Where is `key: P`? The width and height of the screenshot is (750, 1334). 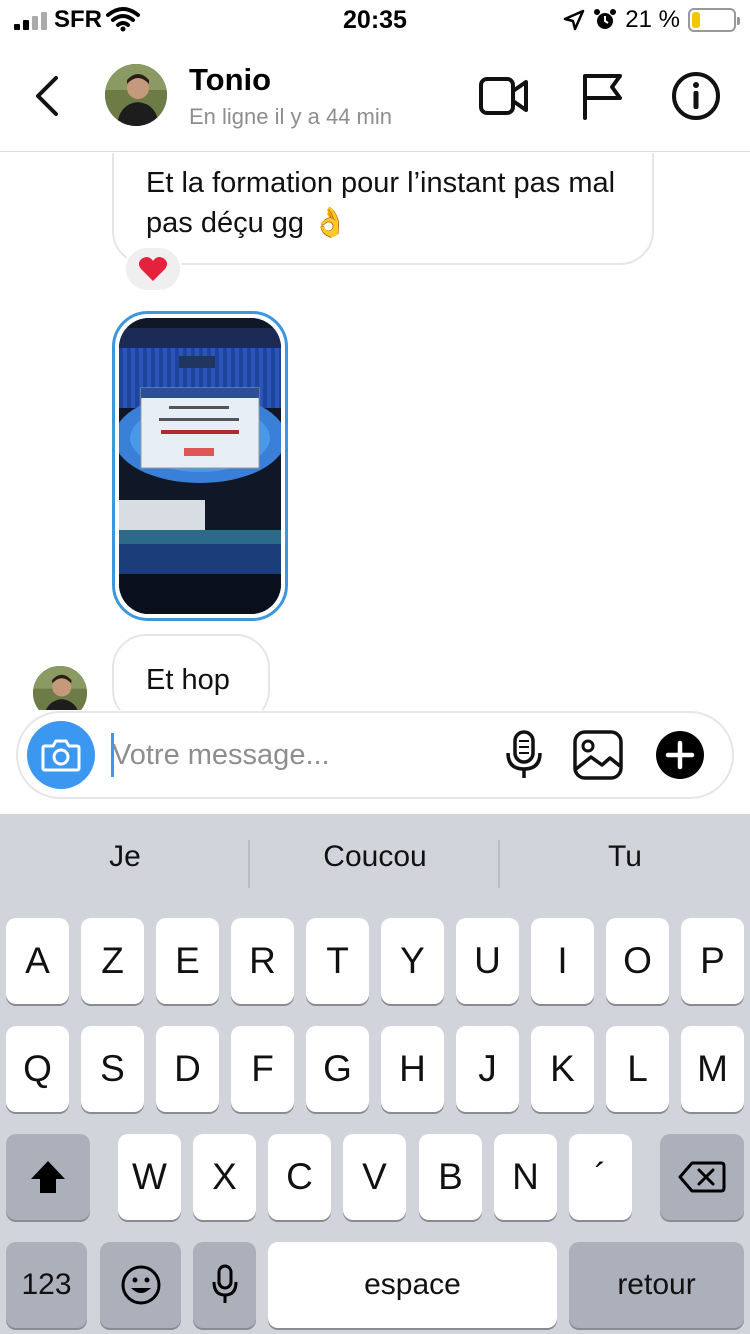
key: P is located at coordinates (712, 961).